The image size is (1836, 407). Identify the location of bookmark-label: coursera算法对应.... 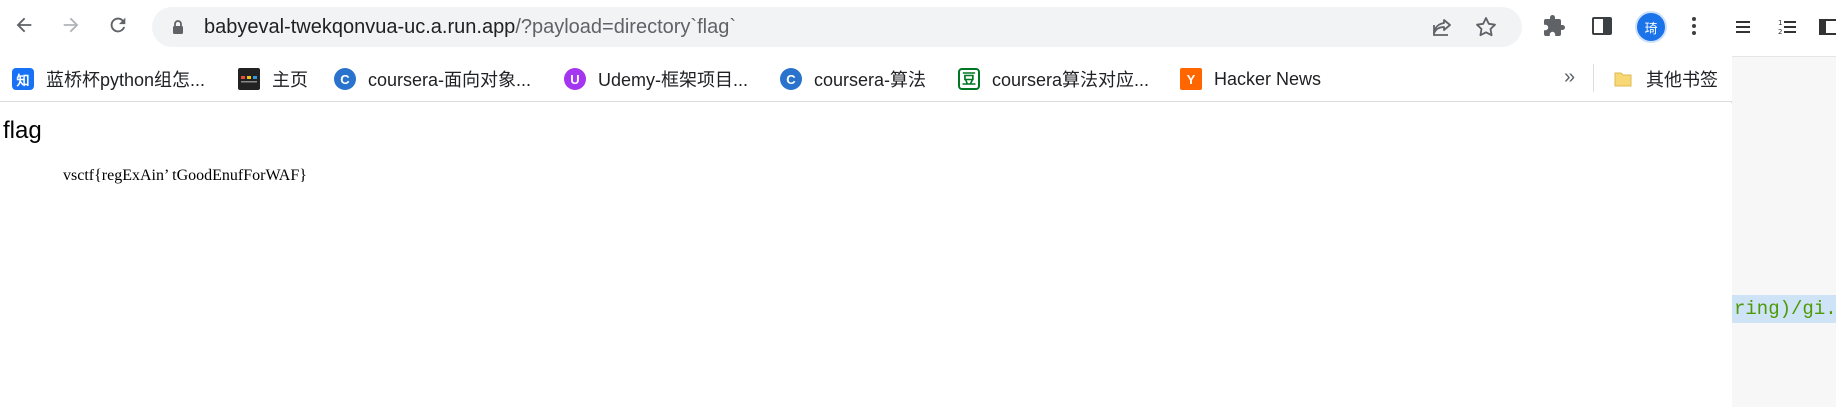
(1071, 80).